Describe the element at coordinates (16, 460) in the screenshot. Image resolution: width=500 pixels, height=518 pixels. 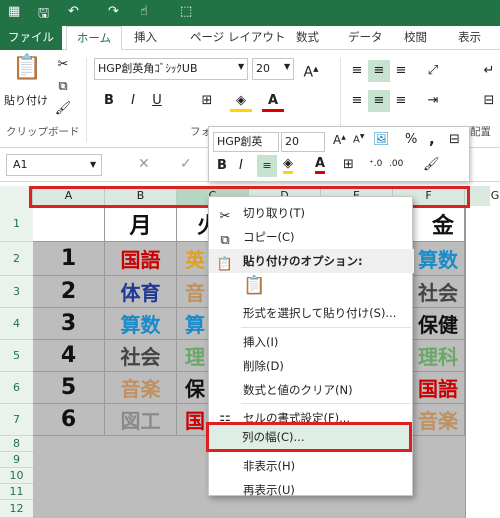
I see `row-header: 9` at that location.